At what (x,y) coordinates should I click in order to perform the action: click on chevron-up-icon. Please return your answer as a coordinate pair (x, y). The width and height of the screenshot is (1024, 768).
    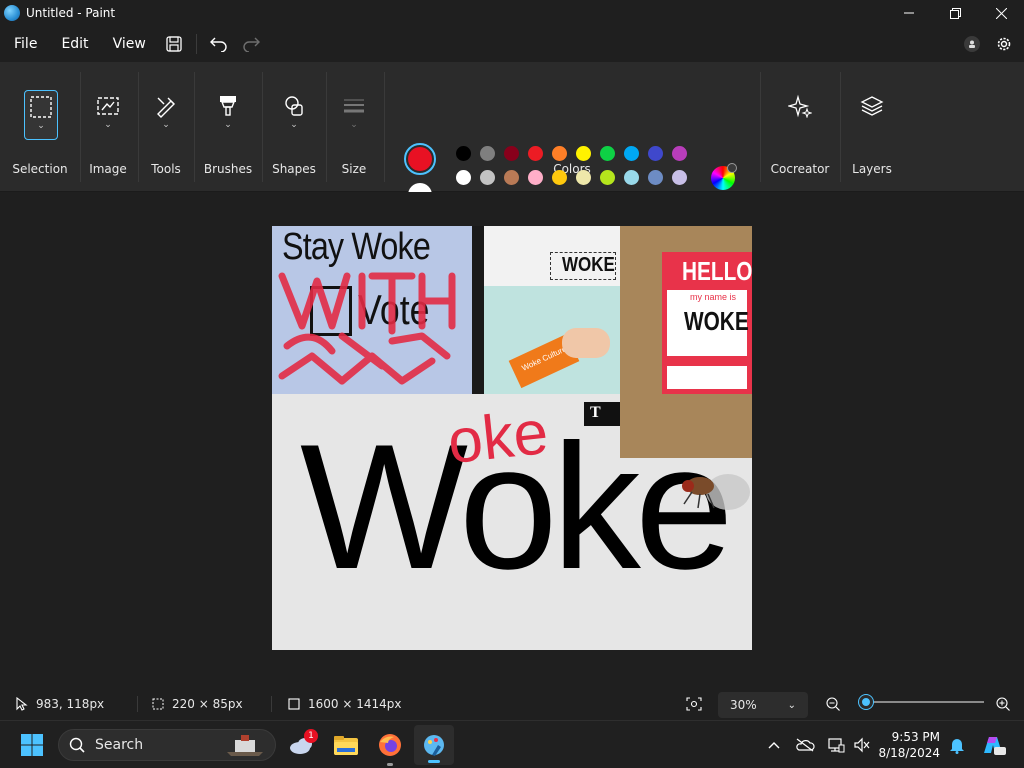
    Looking at the image, I should click on (774, 745).